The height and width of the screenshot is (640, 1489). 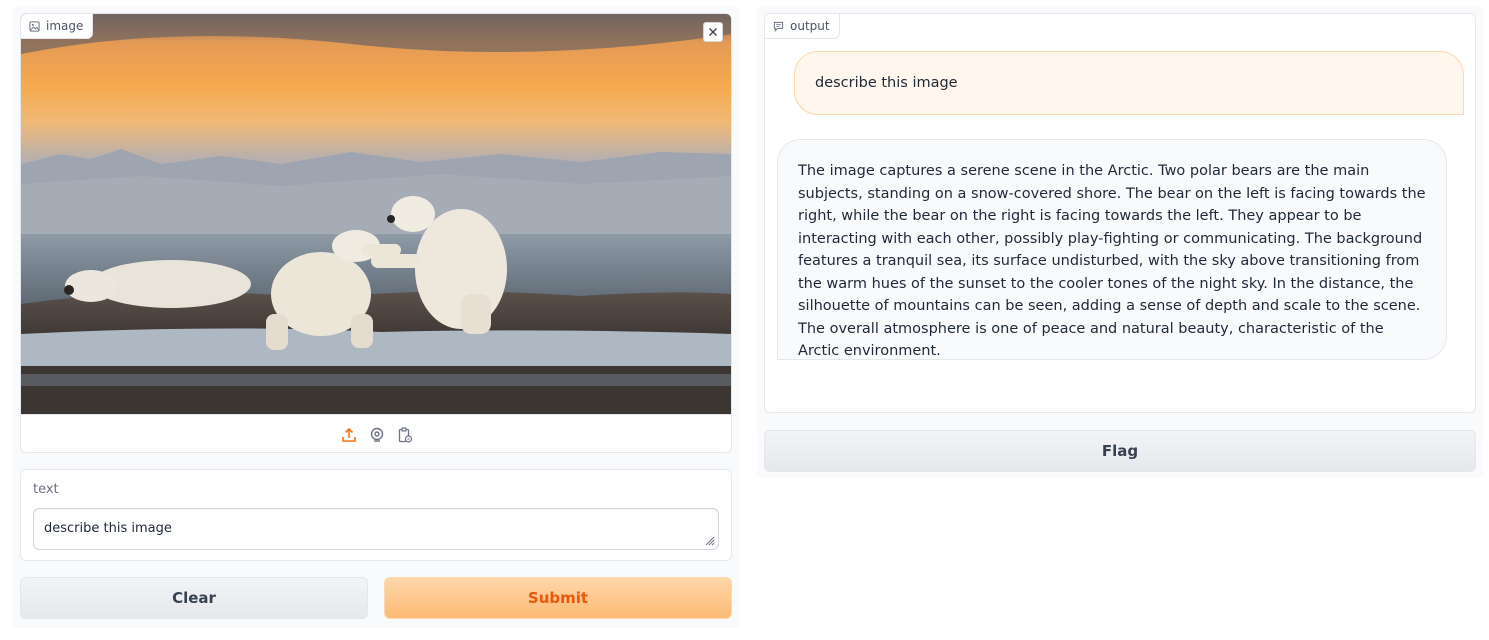 What do you see at coordinates (46, 489) in the screenshot?
I see `text-label: text` at bounding box center [46, 489].